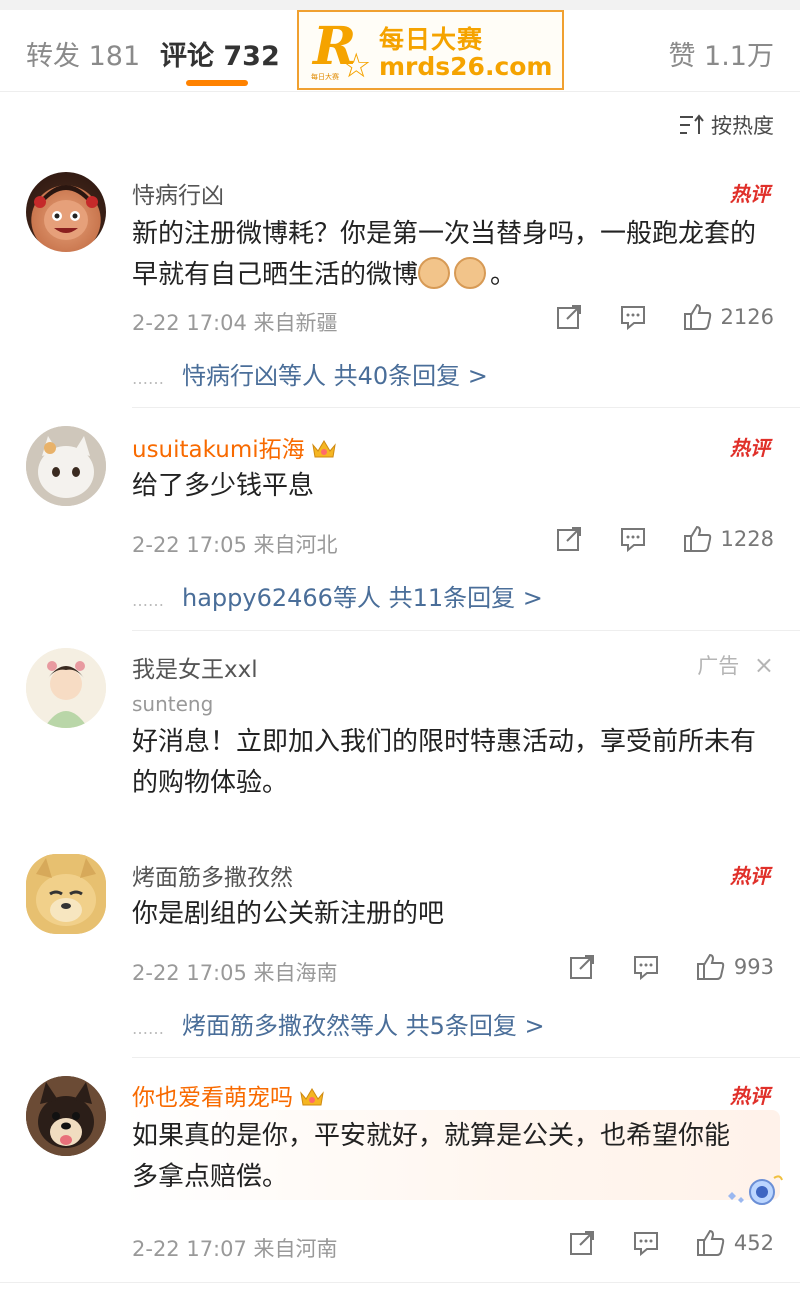 The height and width of the screenshot is (1297, 800). What do you see at coordinates (234, 447) in the screenshot?
I see `comment-username: usuitakumi拓海` at bounding box center [234, 447].